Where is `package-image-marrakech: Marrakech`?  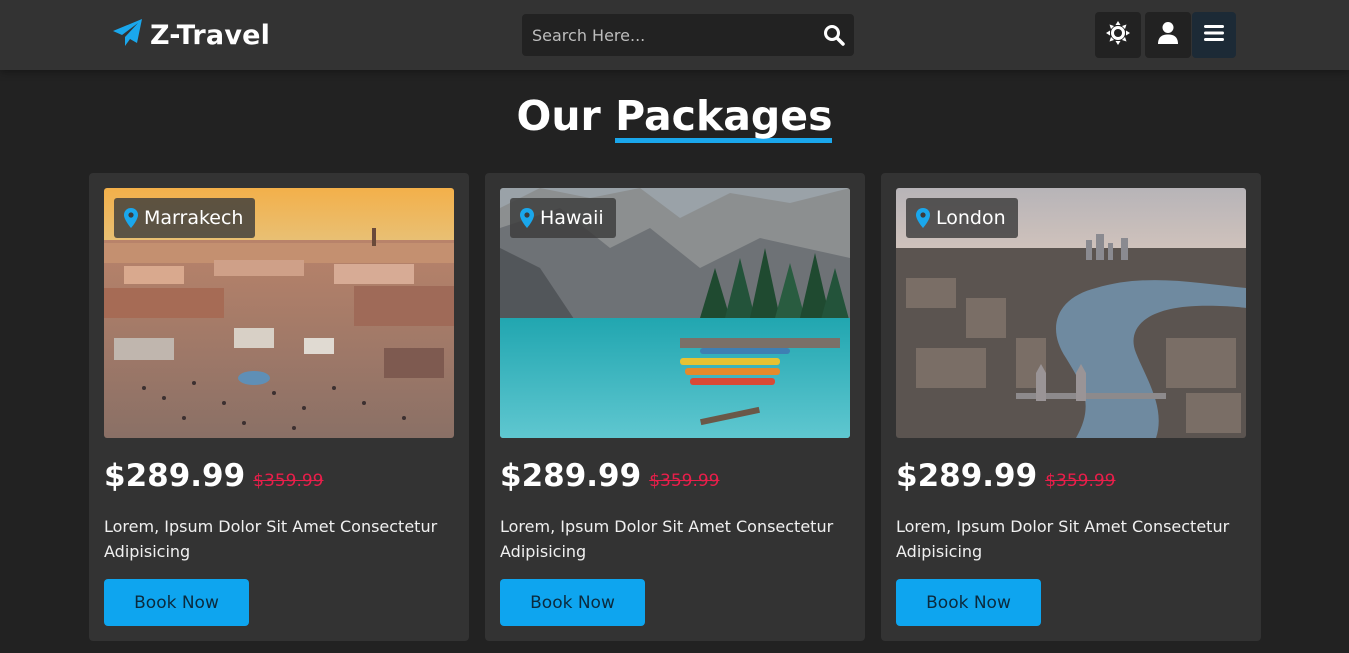 package-image-marrakech: Marrakech is located at coordinates (279, 313).